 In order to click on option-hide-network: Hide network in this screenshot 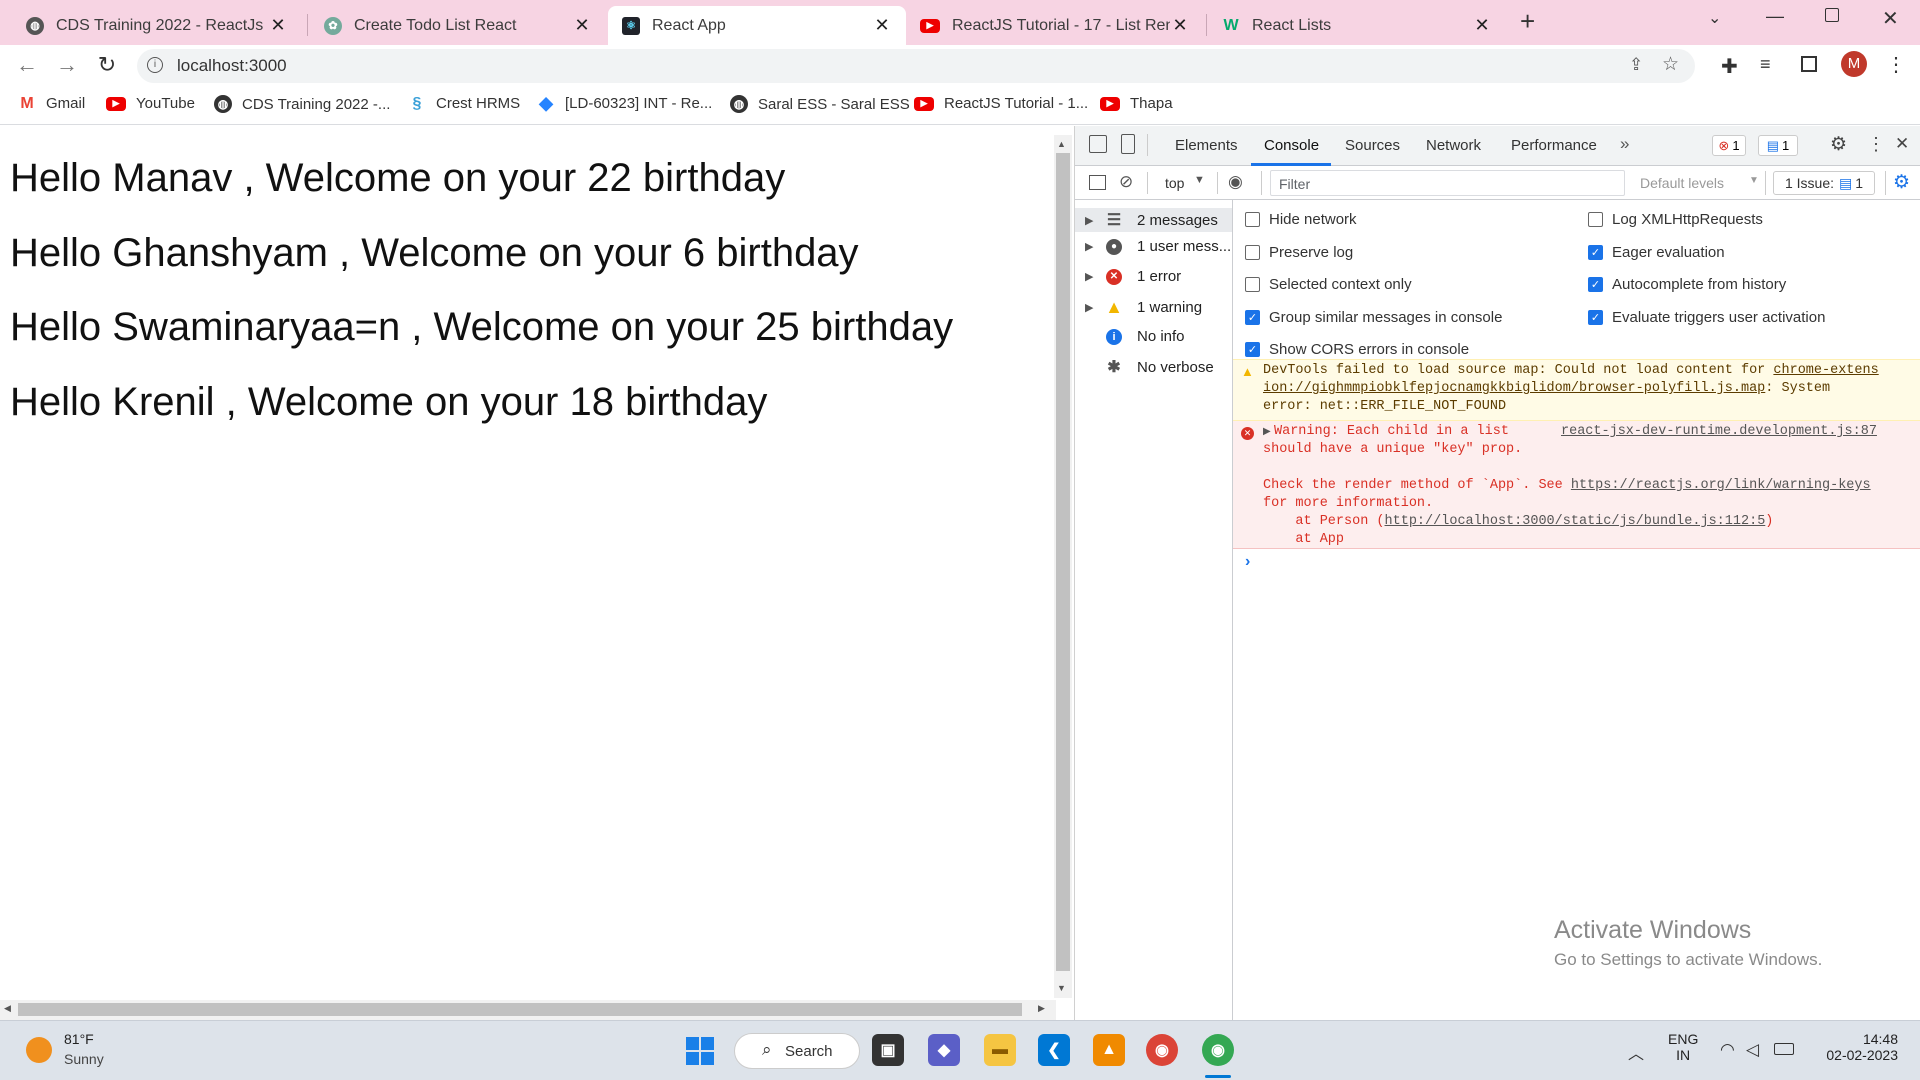, I will do `click(1301, 219)`.